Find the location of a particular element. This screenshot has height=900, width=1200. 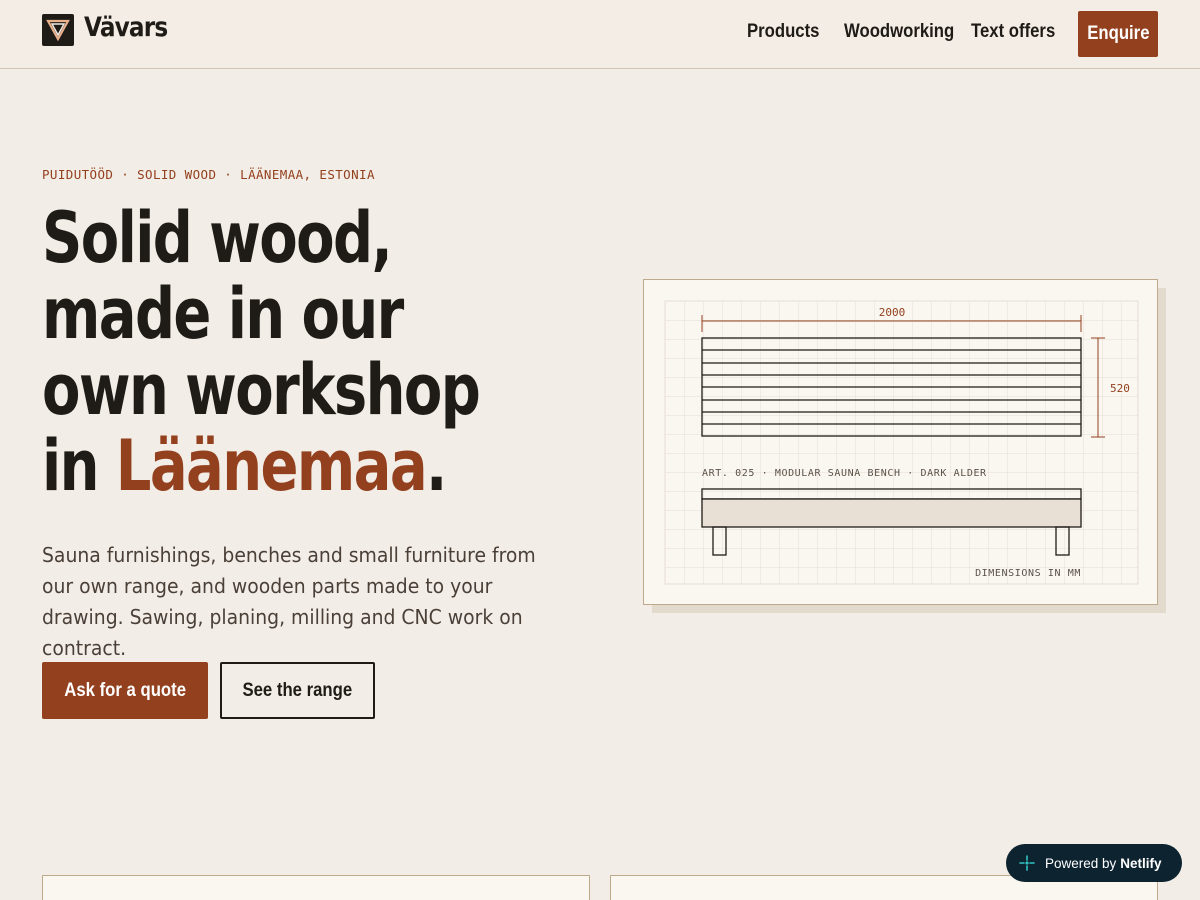

netlify-prefix: Powered by is located at coordinates (1081, 863).